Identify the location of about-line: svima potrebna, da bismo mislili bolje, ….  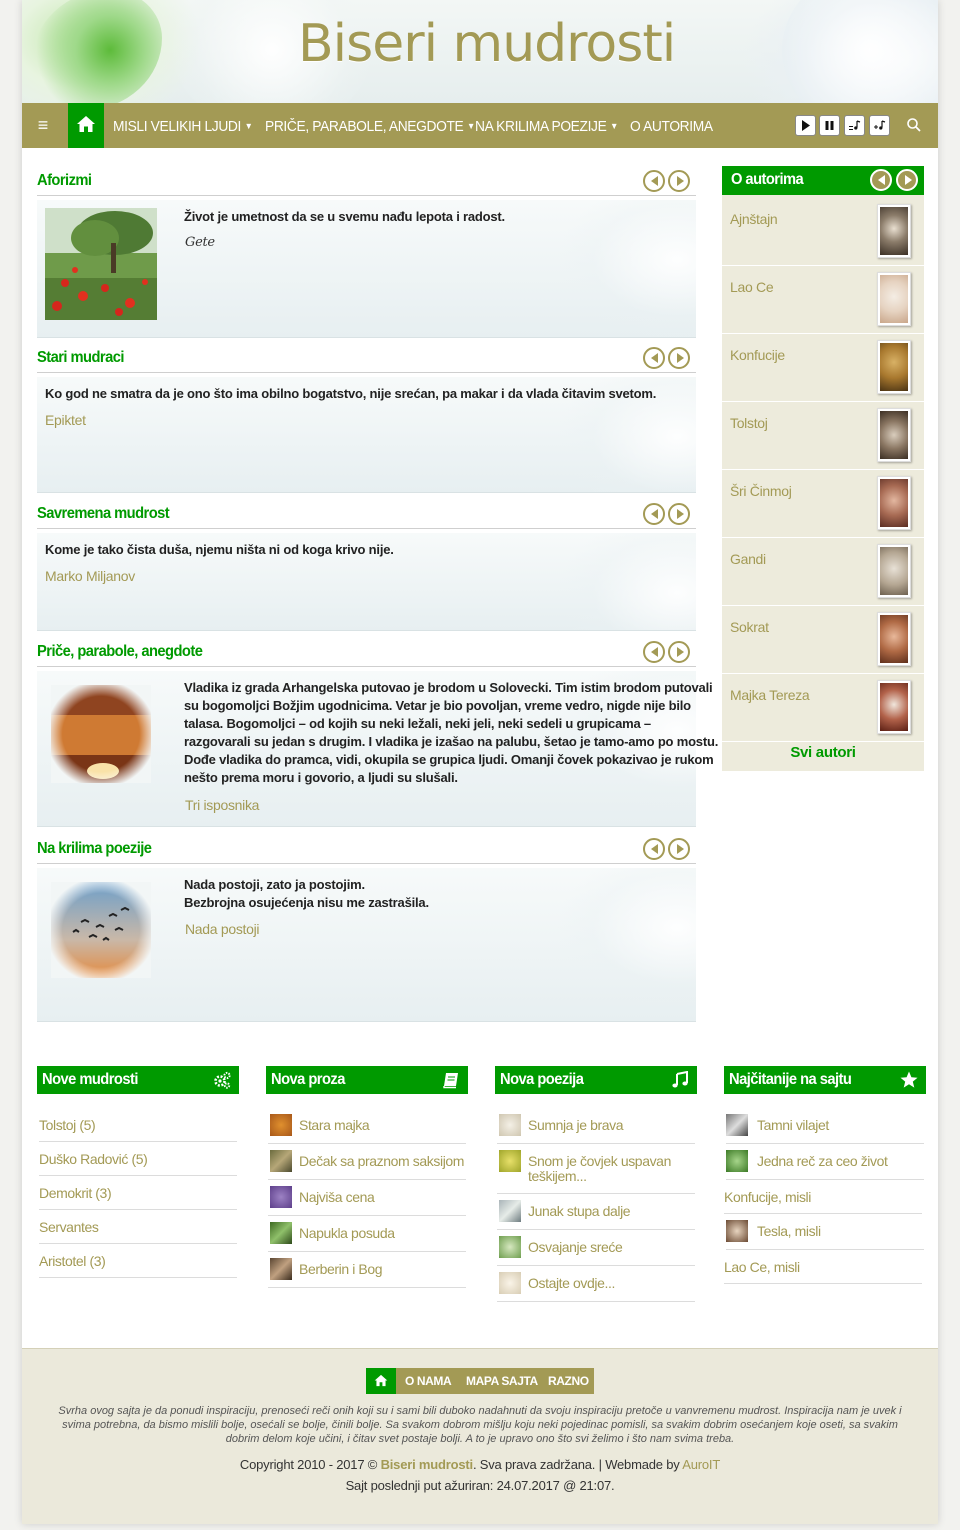
(480, 1425).